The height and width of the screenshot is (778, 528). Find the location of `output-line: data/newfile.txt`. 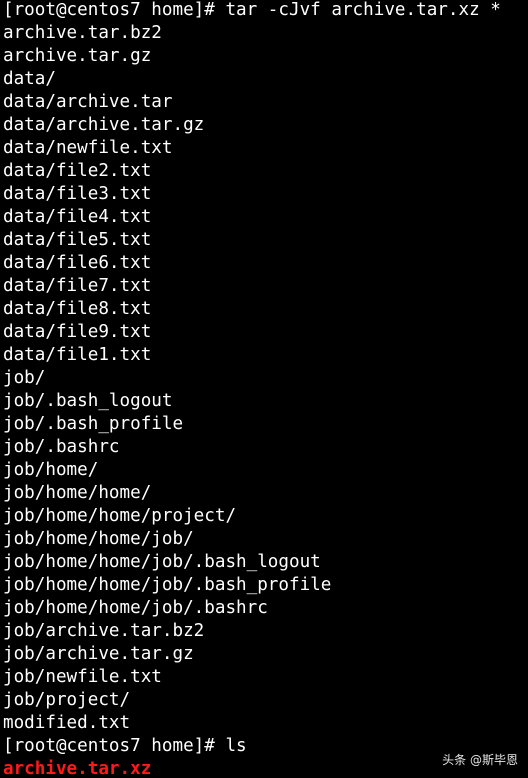

output-line: data/newfile.txt is located at coordinates (88, 148).